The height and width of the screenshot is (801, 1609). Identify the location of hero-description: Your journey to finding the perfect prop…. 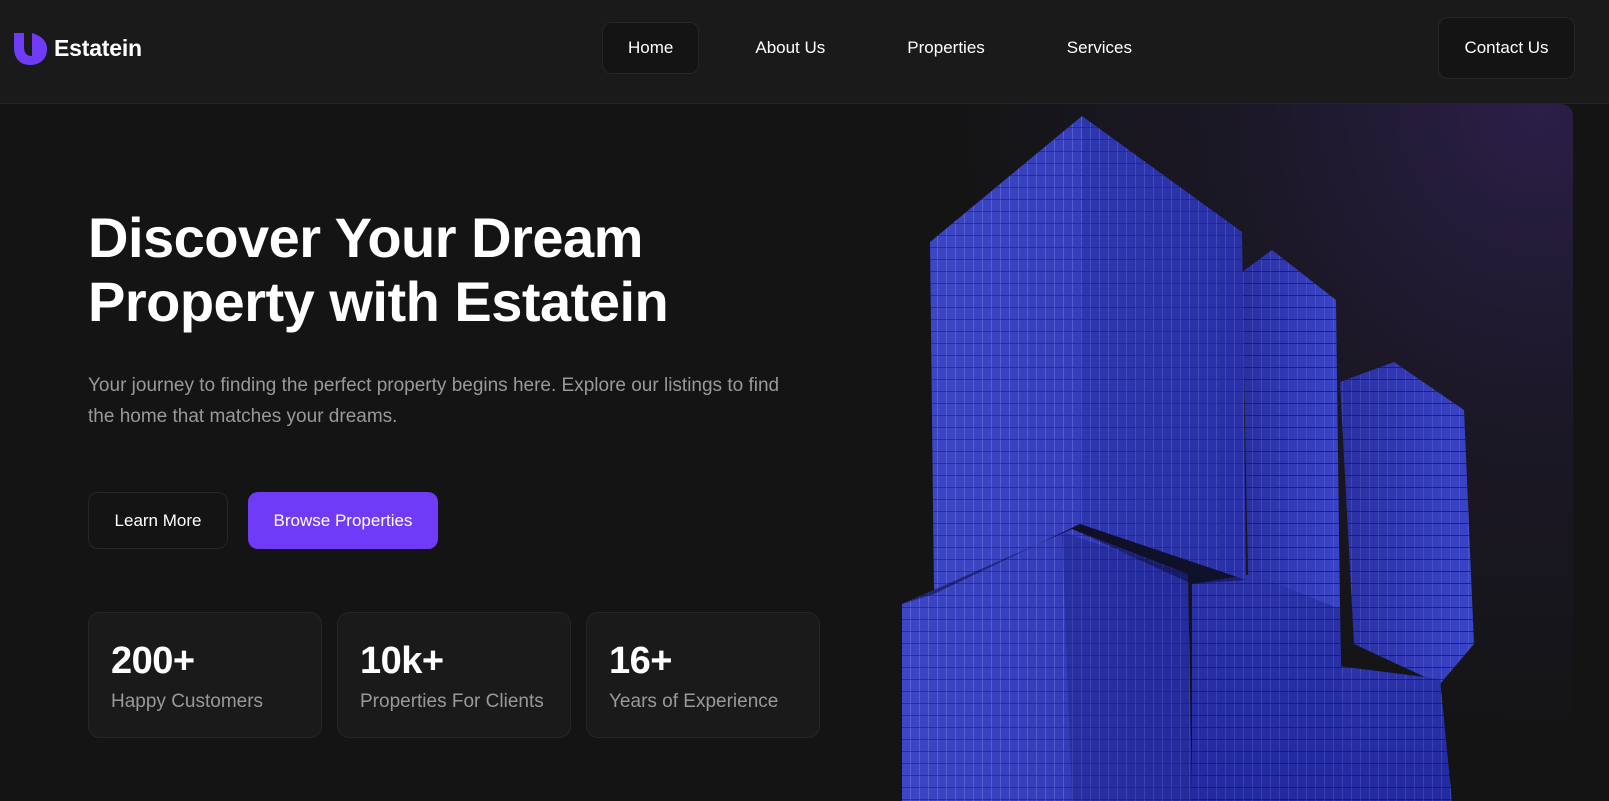
(458, 401).